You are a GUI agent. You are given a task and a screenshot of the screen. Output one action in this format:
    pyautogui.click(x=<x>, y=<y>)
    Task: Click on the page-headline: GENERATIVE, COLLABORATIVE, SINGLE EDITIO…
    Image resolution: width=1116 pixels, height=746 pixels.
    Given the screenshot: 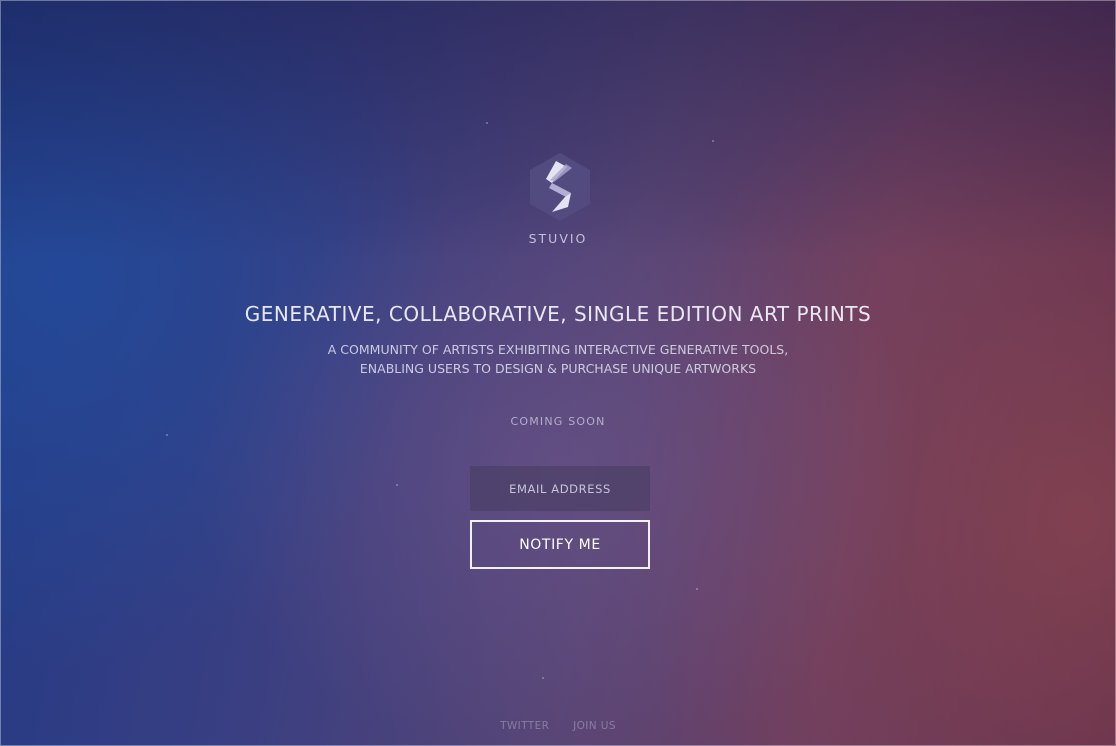 What is the action you would take?
    pyautogui.click(x=558, y=314)
    